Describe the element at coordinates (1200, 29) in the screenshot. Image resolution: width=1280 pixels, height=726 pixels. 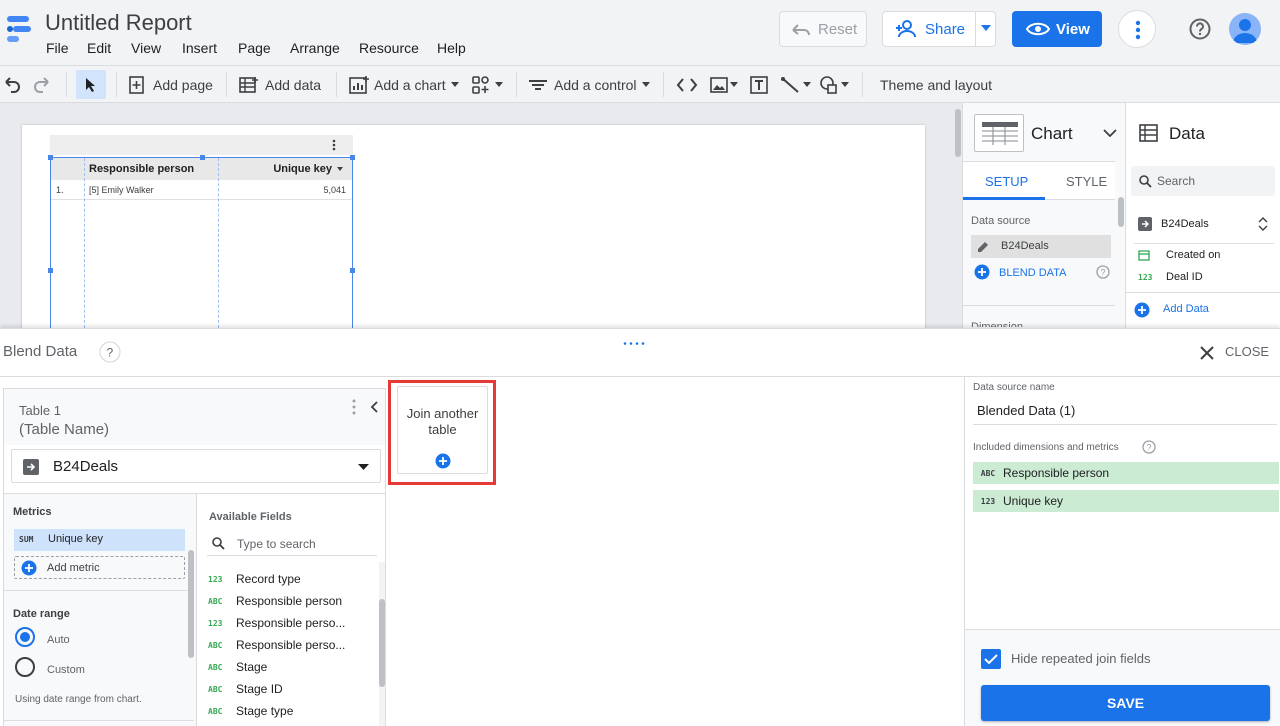
I see `help-icon` at that location.